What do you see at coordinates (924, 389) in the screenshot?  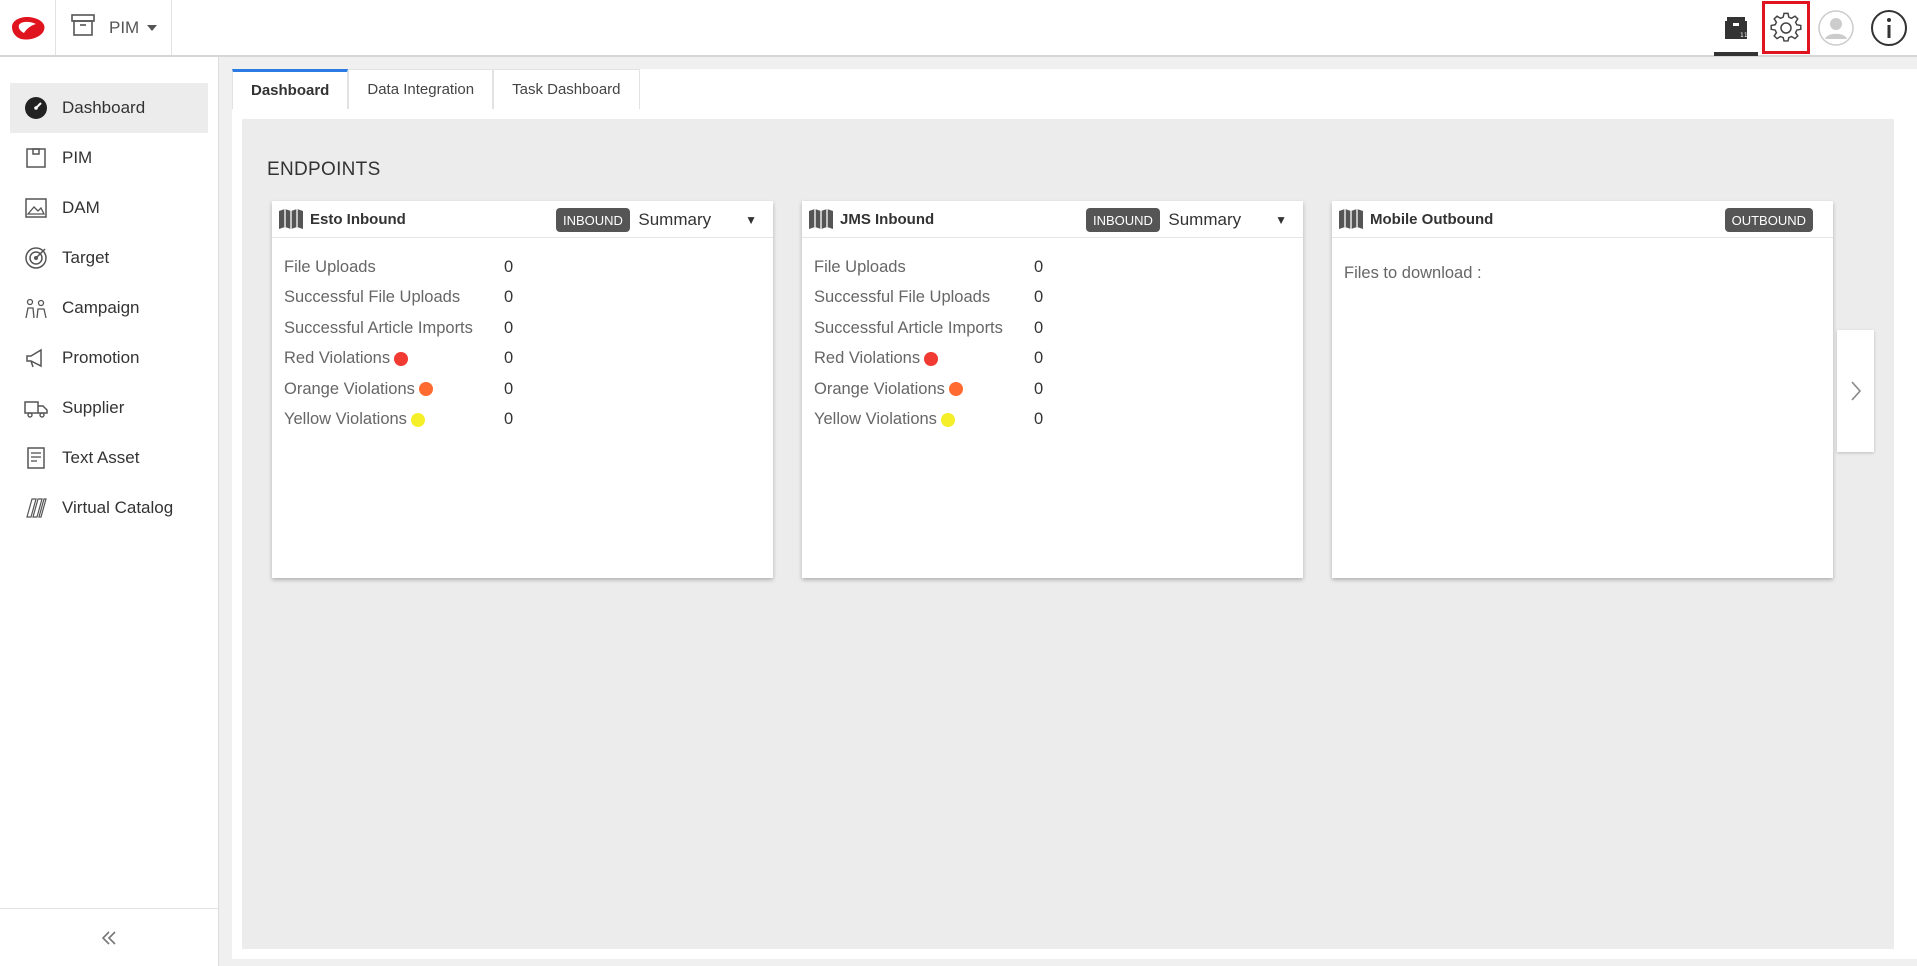 I see `stat-label-wrap: Orange Violations` at bounding box center [924, 389].